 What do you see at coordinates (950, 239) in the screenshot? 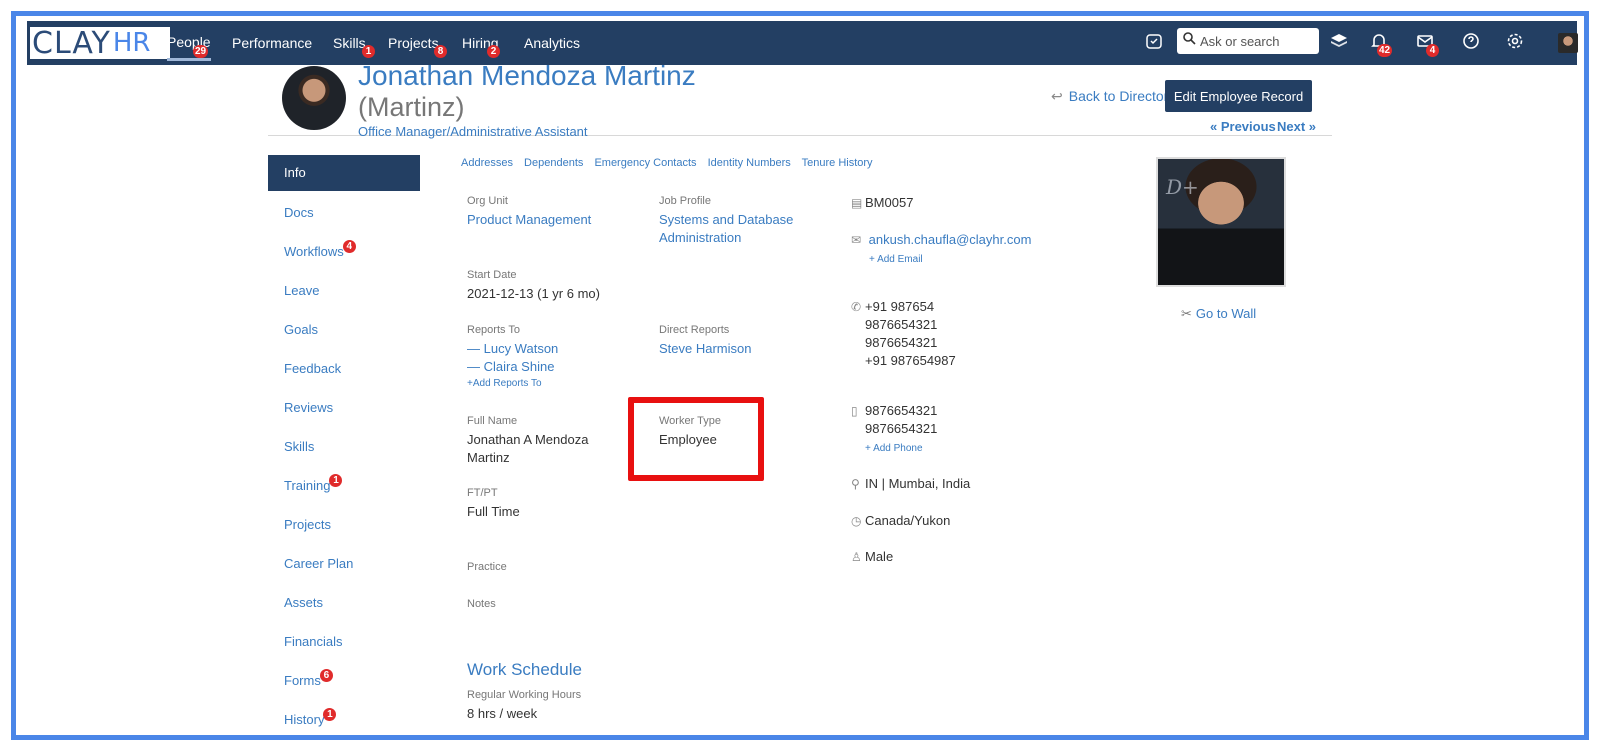
I see `email-link: ankush.chaufla@clayhr.com` at bounding box center [950, 239].